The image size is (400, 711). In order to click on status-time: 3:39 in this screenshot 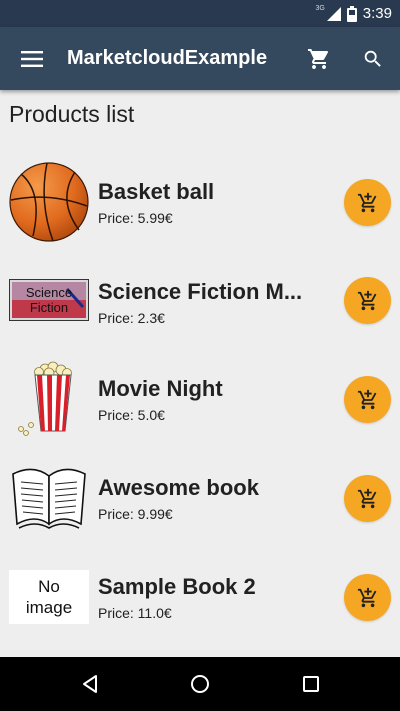, I will do `click(377, 13)`.